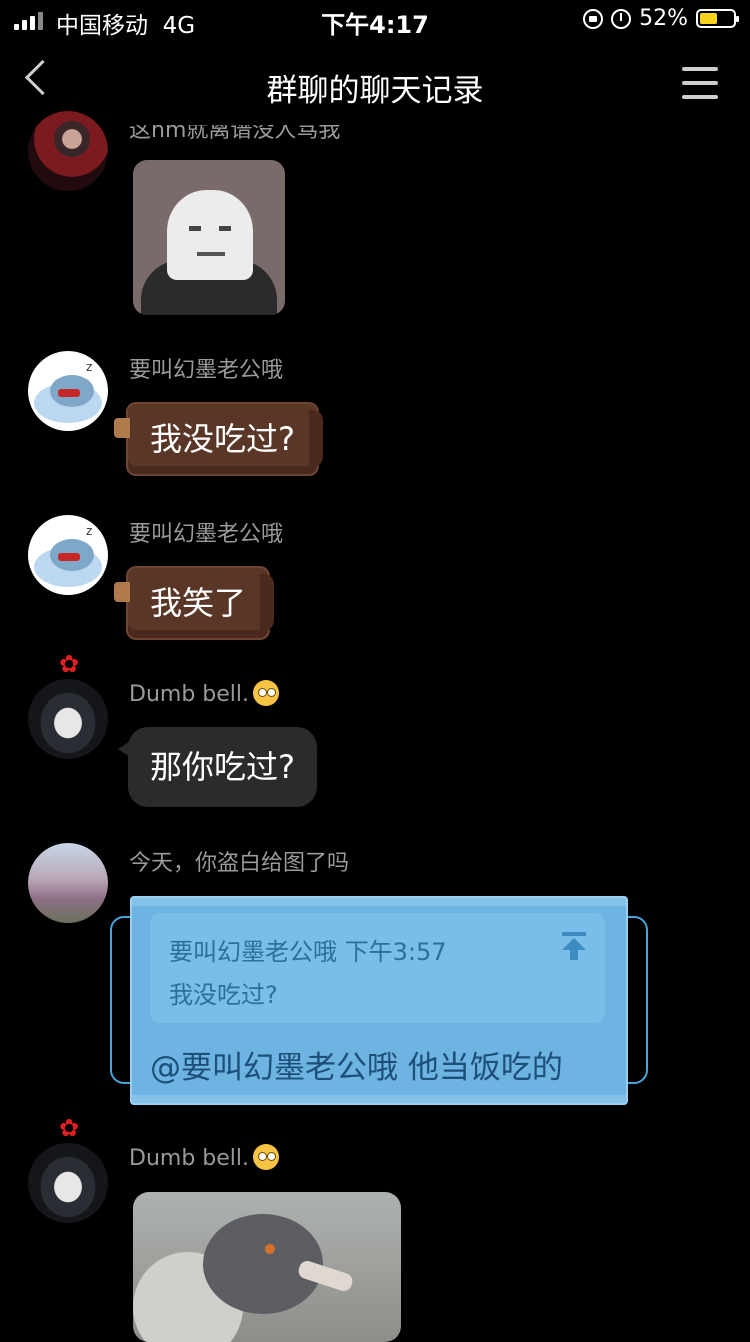 The width and height of the screenshot is (750, 1342). What do you see at coordinates (375, 91) in the screenshot?
I see `page-title: 群聊的聊天记录` at bounding box center [375, 91].